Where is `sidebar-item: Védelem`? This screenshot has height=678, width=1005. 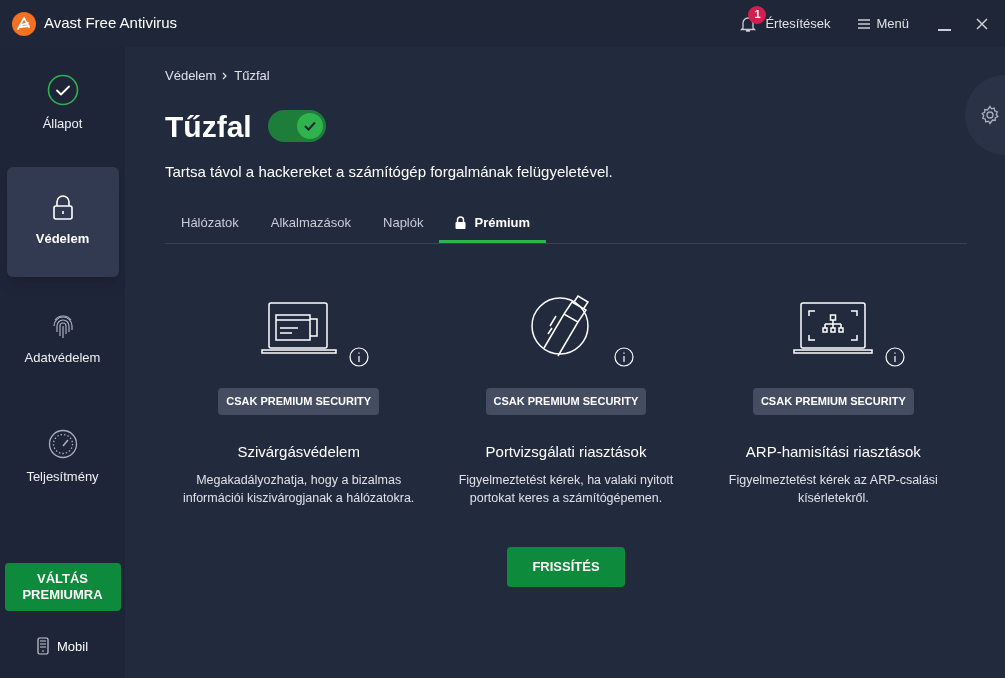
sidebar-item: Védelem is located at coordinates (62, 222).